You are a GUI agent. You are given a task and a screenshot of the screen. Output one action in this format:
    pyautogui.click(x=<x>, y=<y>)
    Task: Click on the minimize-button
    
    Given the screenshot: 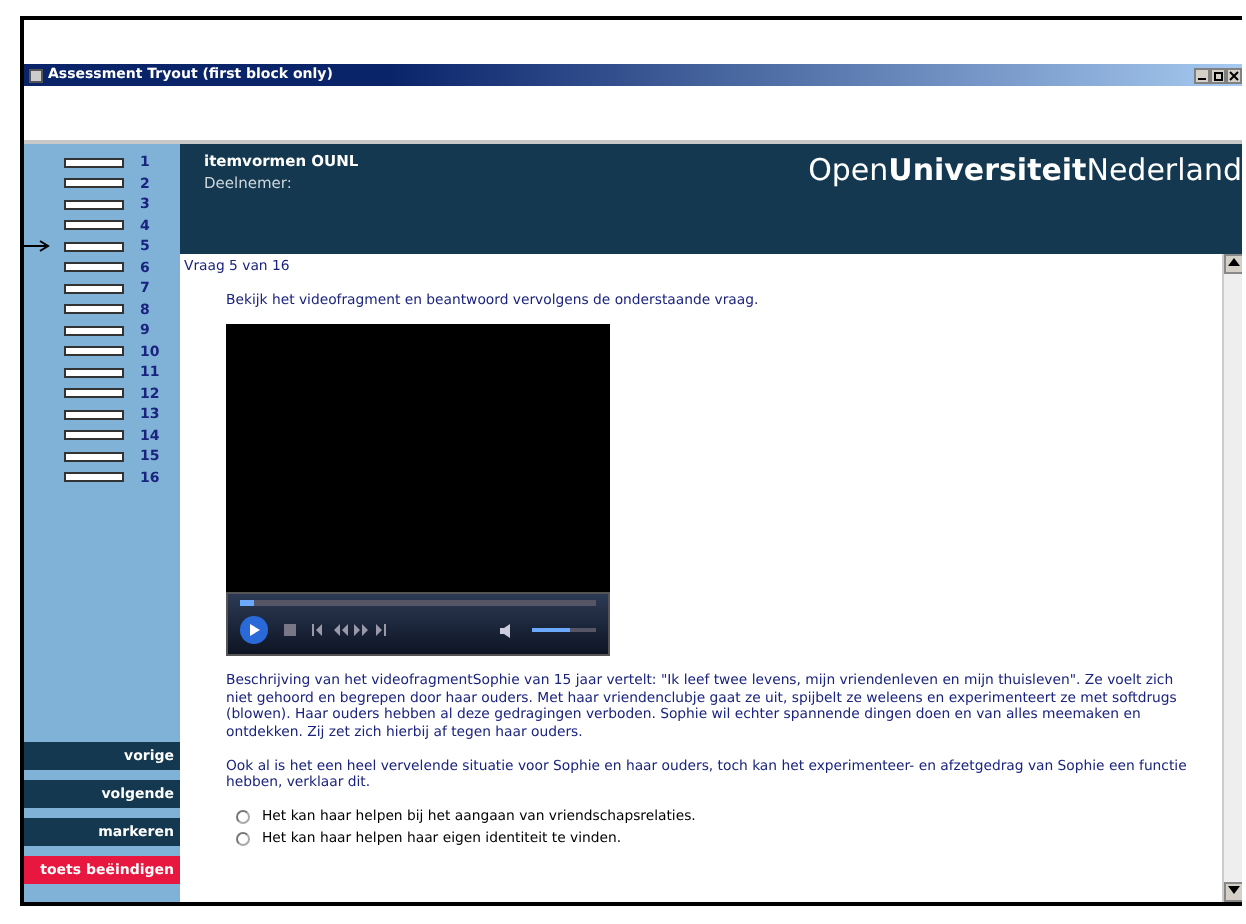 What is the action you would take?
    pyautogui.click(x=1202, y=75)
    